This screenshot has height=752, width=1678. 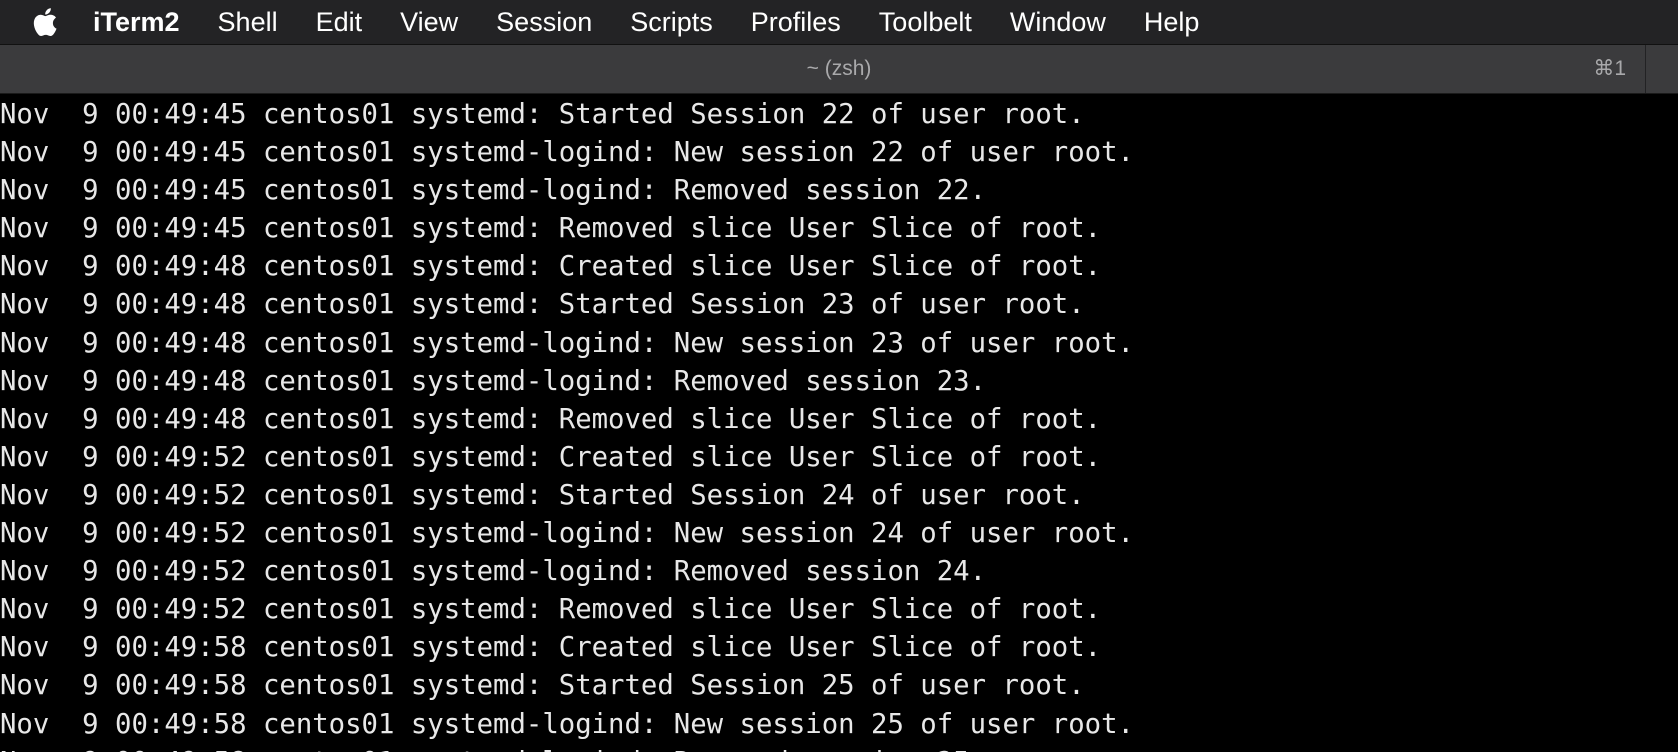 I want to click on menu-shell: Shell, so click(x=248, y=22).